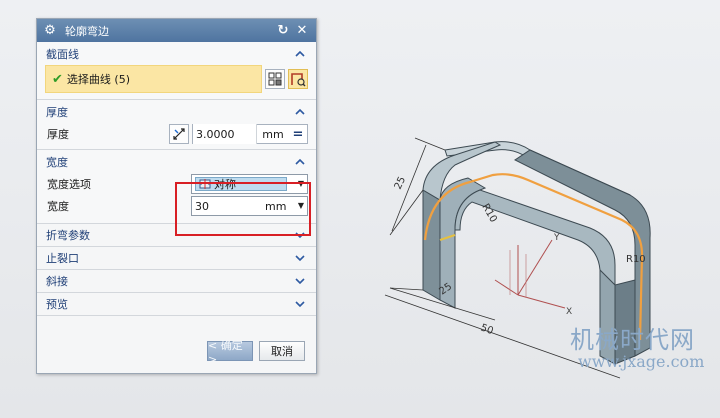  What do you see at coordinates (57, 79) in the screenshot?
I see `checkmark-icon: ✔` at bounding box center [57, 79].